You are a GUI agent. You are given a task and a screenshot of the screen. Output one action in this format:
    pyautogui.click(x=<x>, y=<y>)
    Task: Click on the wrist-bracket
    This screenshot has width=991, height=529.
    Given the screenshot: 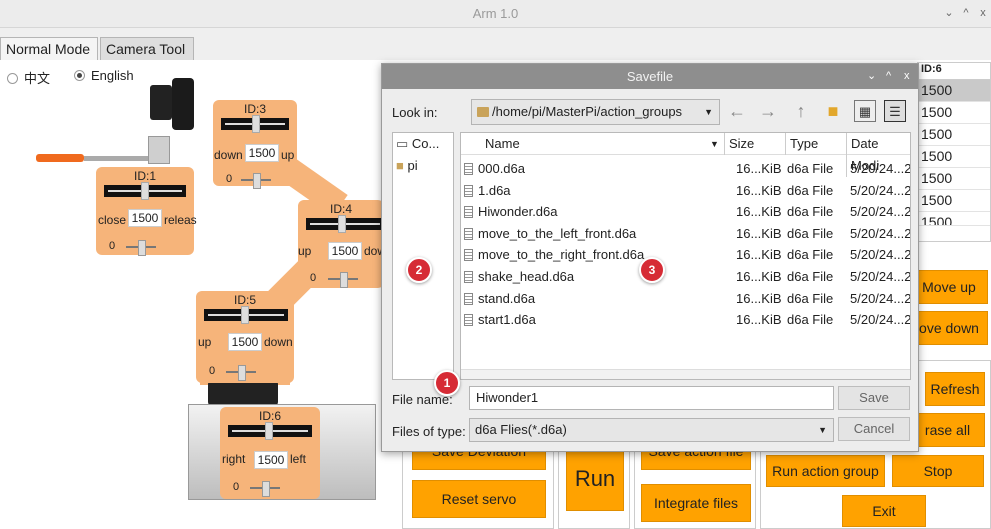 What is the action you would take?
    pyautogui.click(x=159, y=150)
    